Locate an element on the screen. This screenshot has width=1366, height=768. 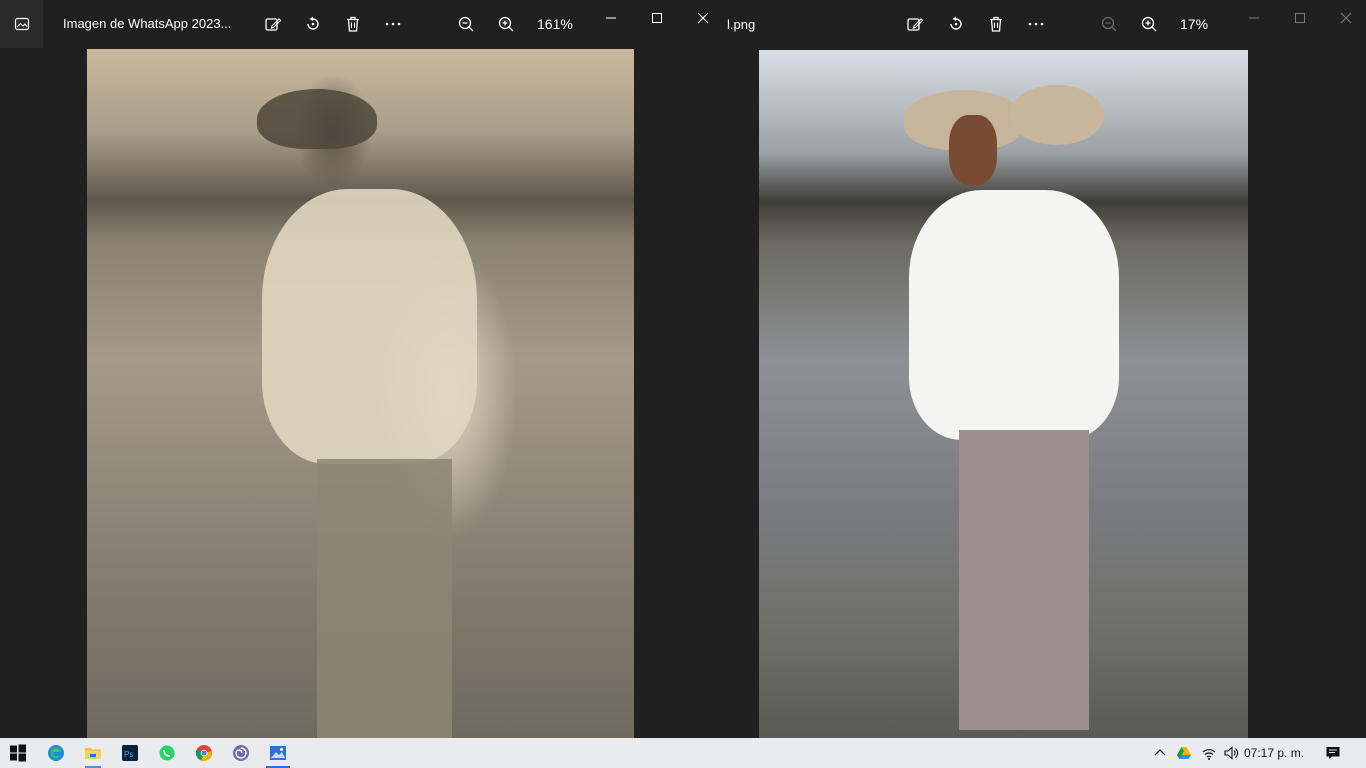
whatsapp-icon is located at coordinates (167, 753).